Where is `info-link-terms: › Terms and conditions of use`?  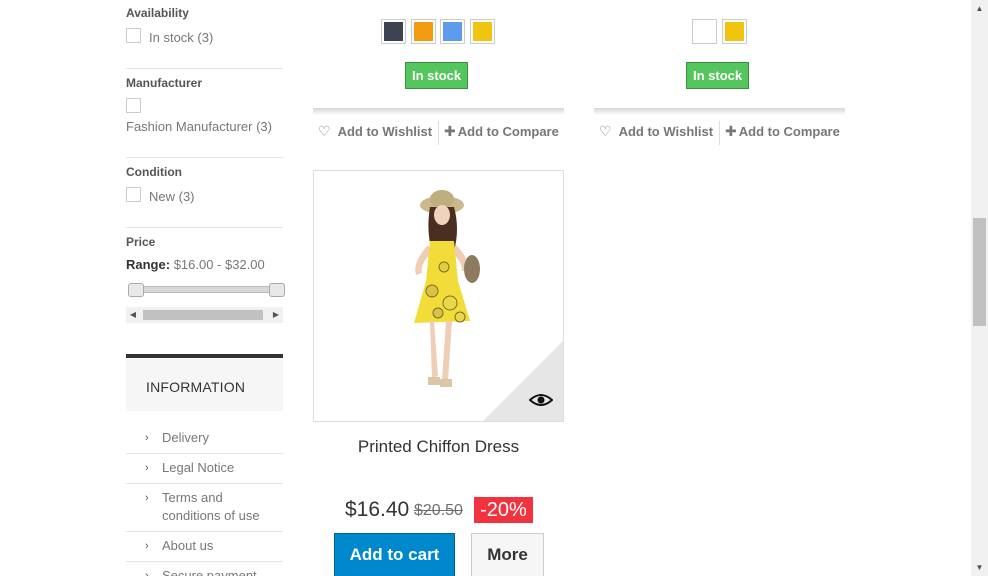
info-link-terms: › Terms and conditions of use is located at coordinates (196, 507).